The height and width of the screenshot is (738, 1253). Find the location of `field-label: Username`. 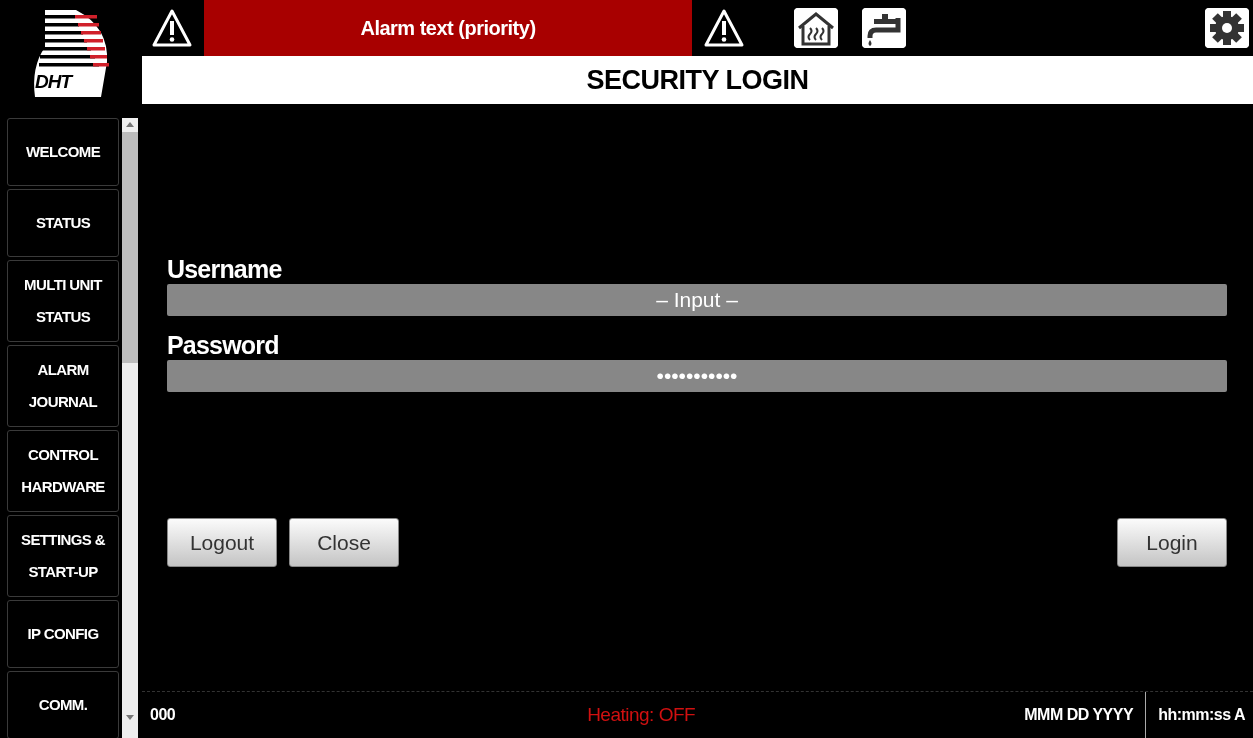

field-label: Username is located at coordinates (225, 269).